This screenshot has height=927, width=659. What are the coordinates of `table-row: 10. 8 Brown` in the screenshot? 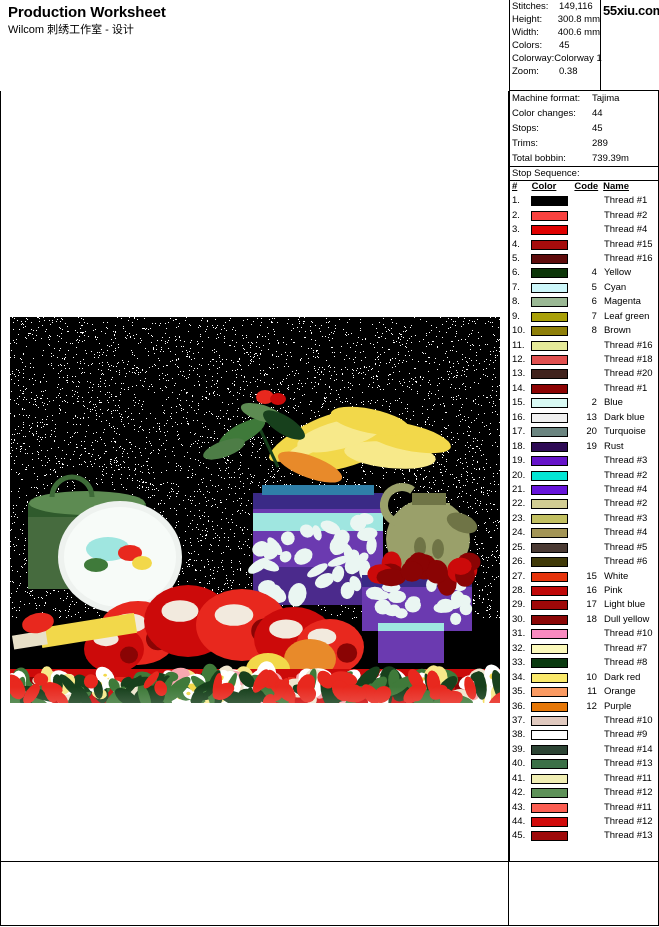 It's located at (584, 331).